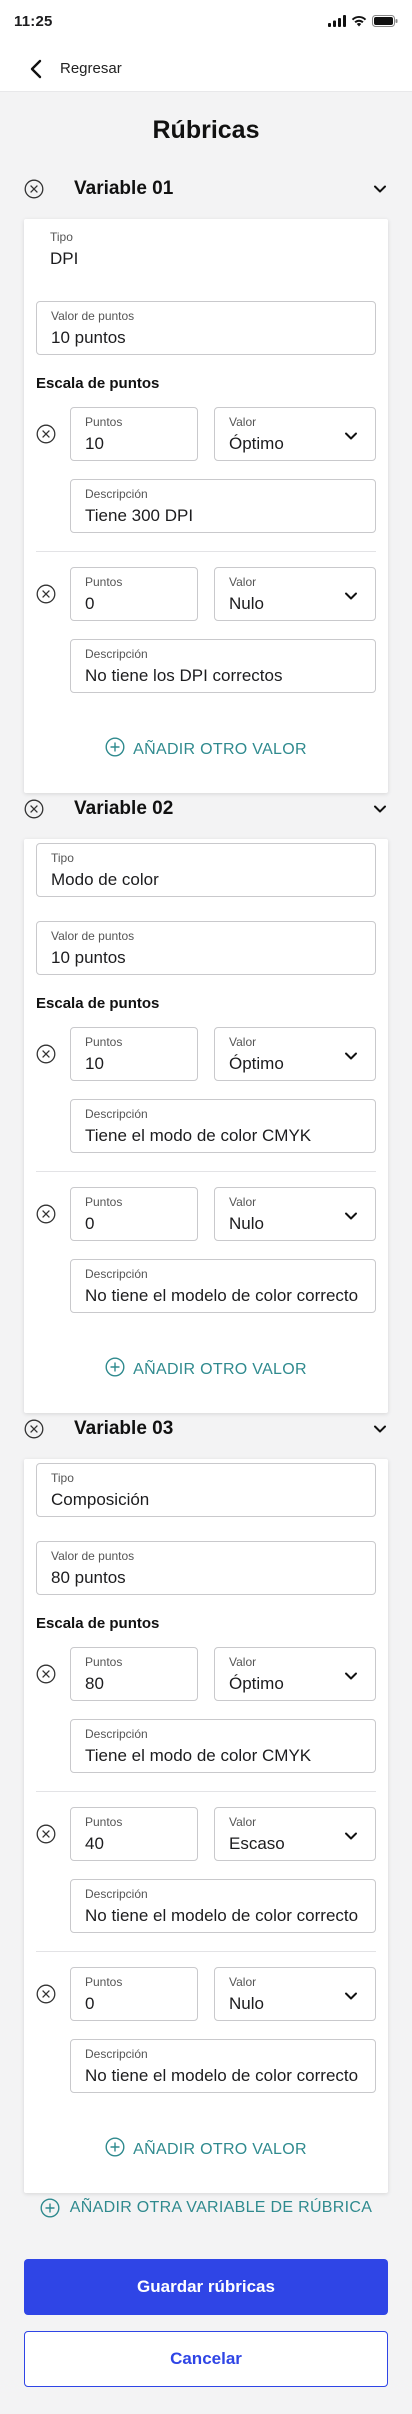 This screenshot has height=2414, width=412. I want to click on status-bar: 11:25, so click(206, 22).